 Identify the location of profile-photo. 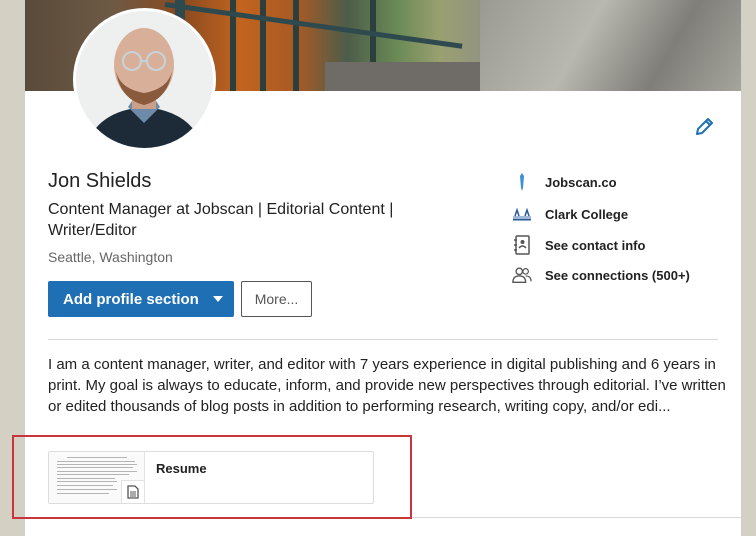
(144, 79).